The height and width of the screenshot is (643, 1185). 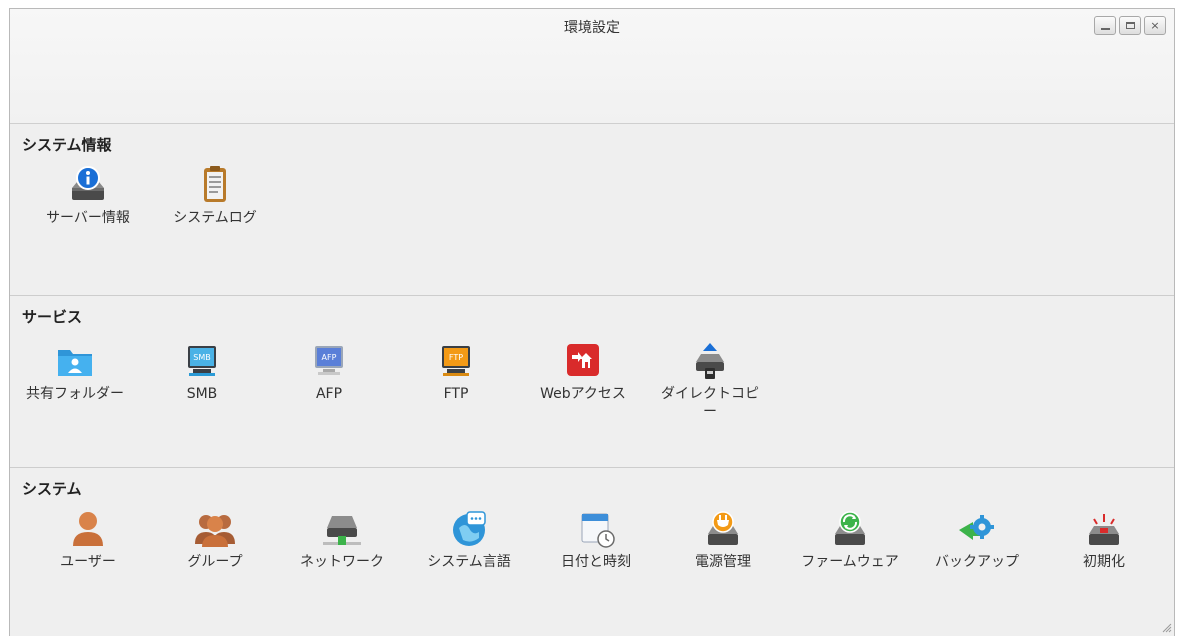 What do you see at coordinates (1104, 562) in the screenshot?
I see `label-reset: 初期化` at bounding box center [1104, 562].